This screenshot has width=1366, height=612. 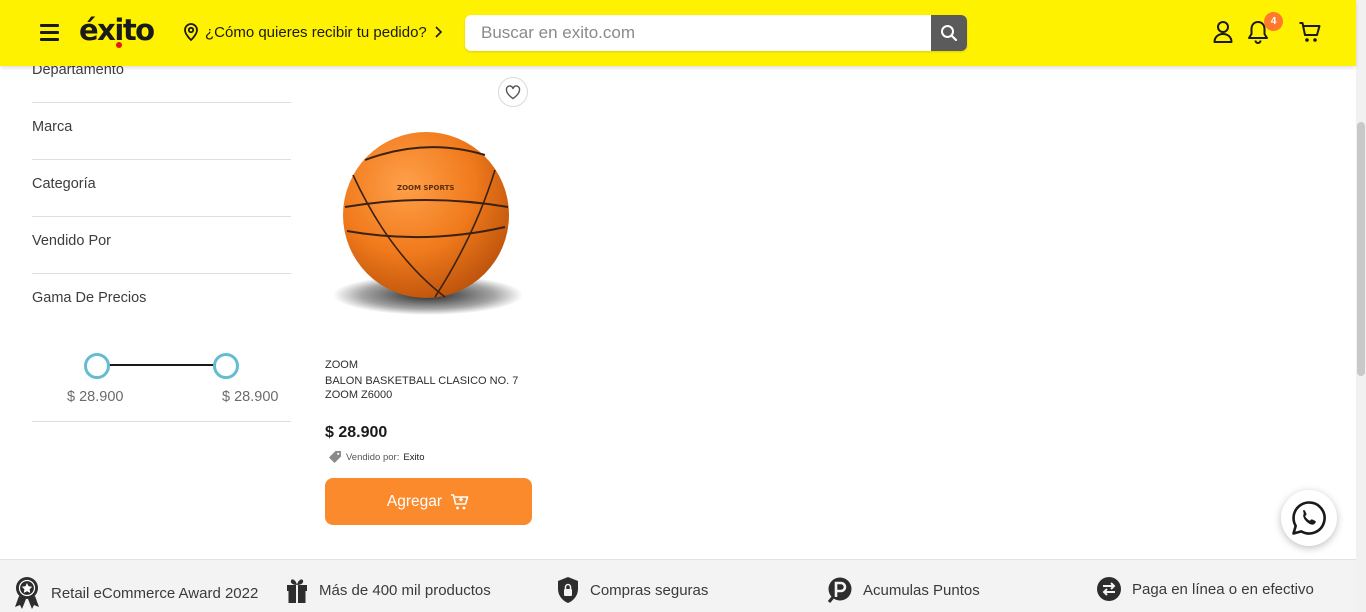 What do you see at coordinates (1223, 589) in the screenshot?
I see `feature-label: Paga en línea o en efectivo` at bounding box center [1223, 589].